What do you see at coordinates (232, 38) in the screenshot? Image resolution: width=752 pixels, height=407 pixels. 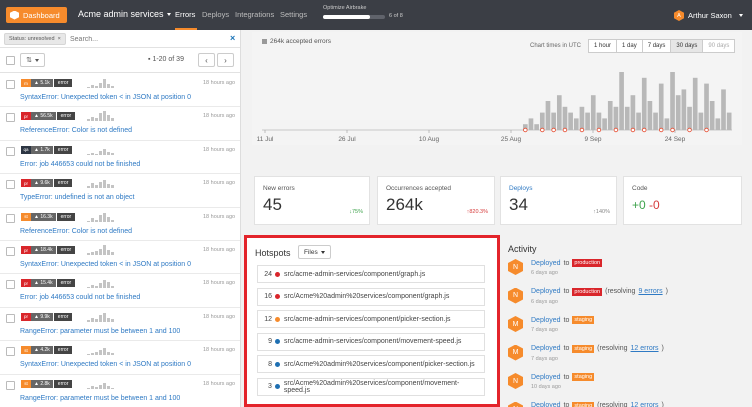 I see `close-icon: ×` at bounding box center [232, 38].